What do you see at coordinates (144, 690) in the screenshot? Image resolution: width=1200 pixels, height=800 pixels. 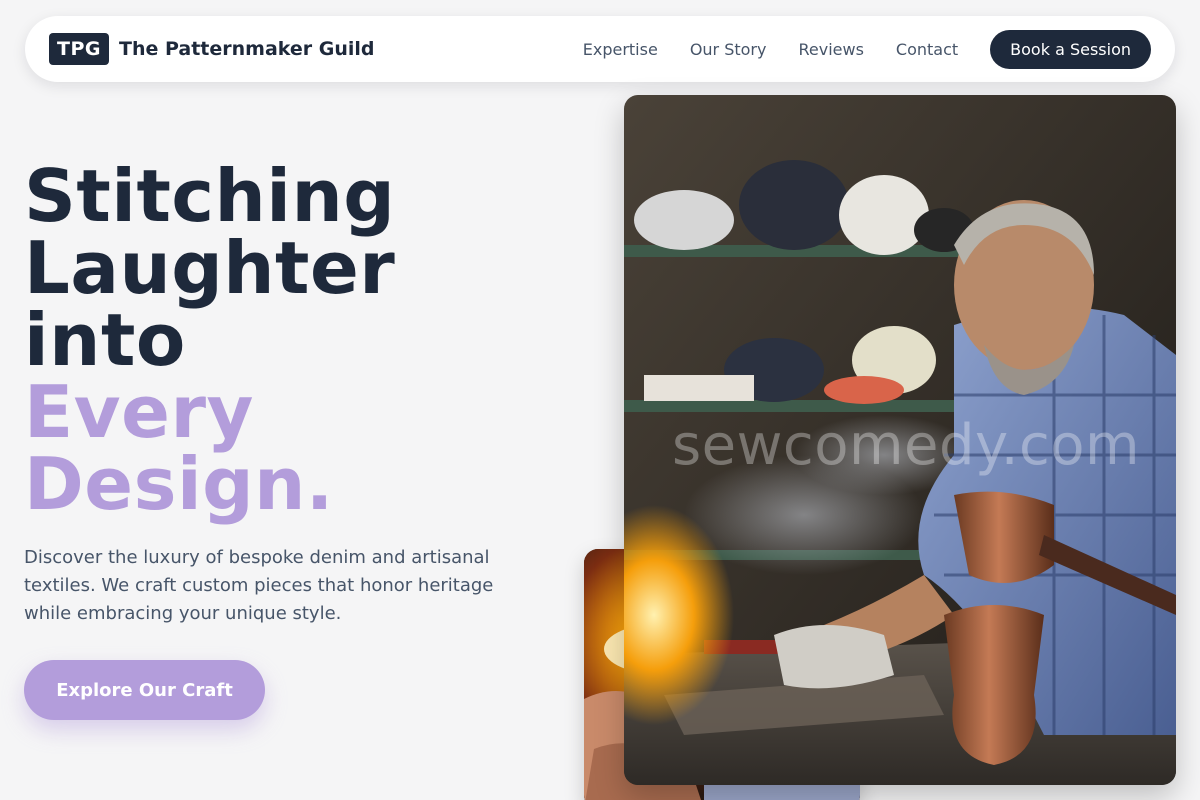 I see `explore-craft-button: Explore Our Craft` at bounding box center [144, 690].